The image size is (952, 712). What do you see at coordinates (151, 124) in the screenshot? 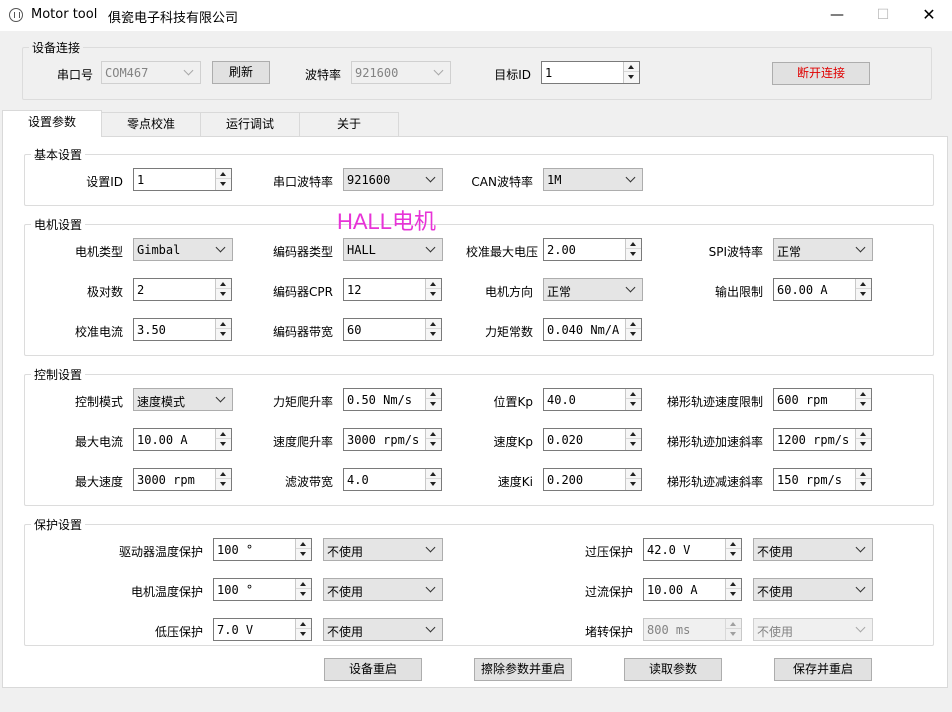
I see `tab-zero-calibration: 零点校准` at bounding box center [151, 124].